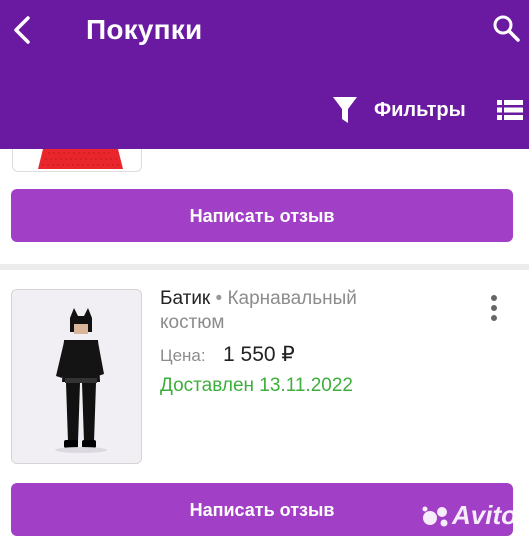 This screenshot has height=540, width=529. I want to click on delivery-status: Доставлен 13.11.2022, so click(256, 385).